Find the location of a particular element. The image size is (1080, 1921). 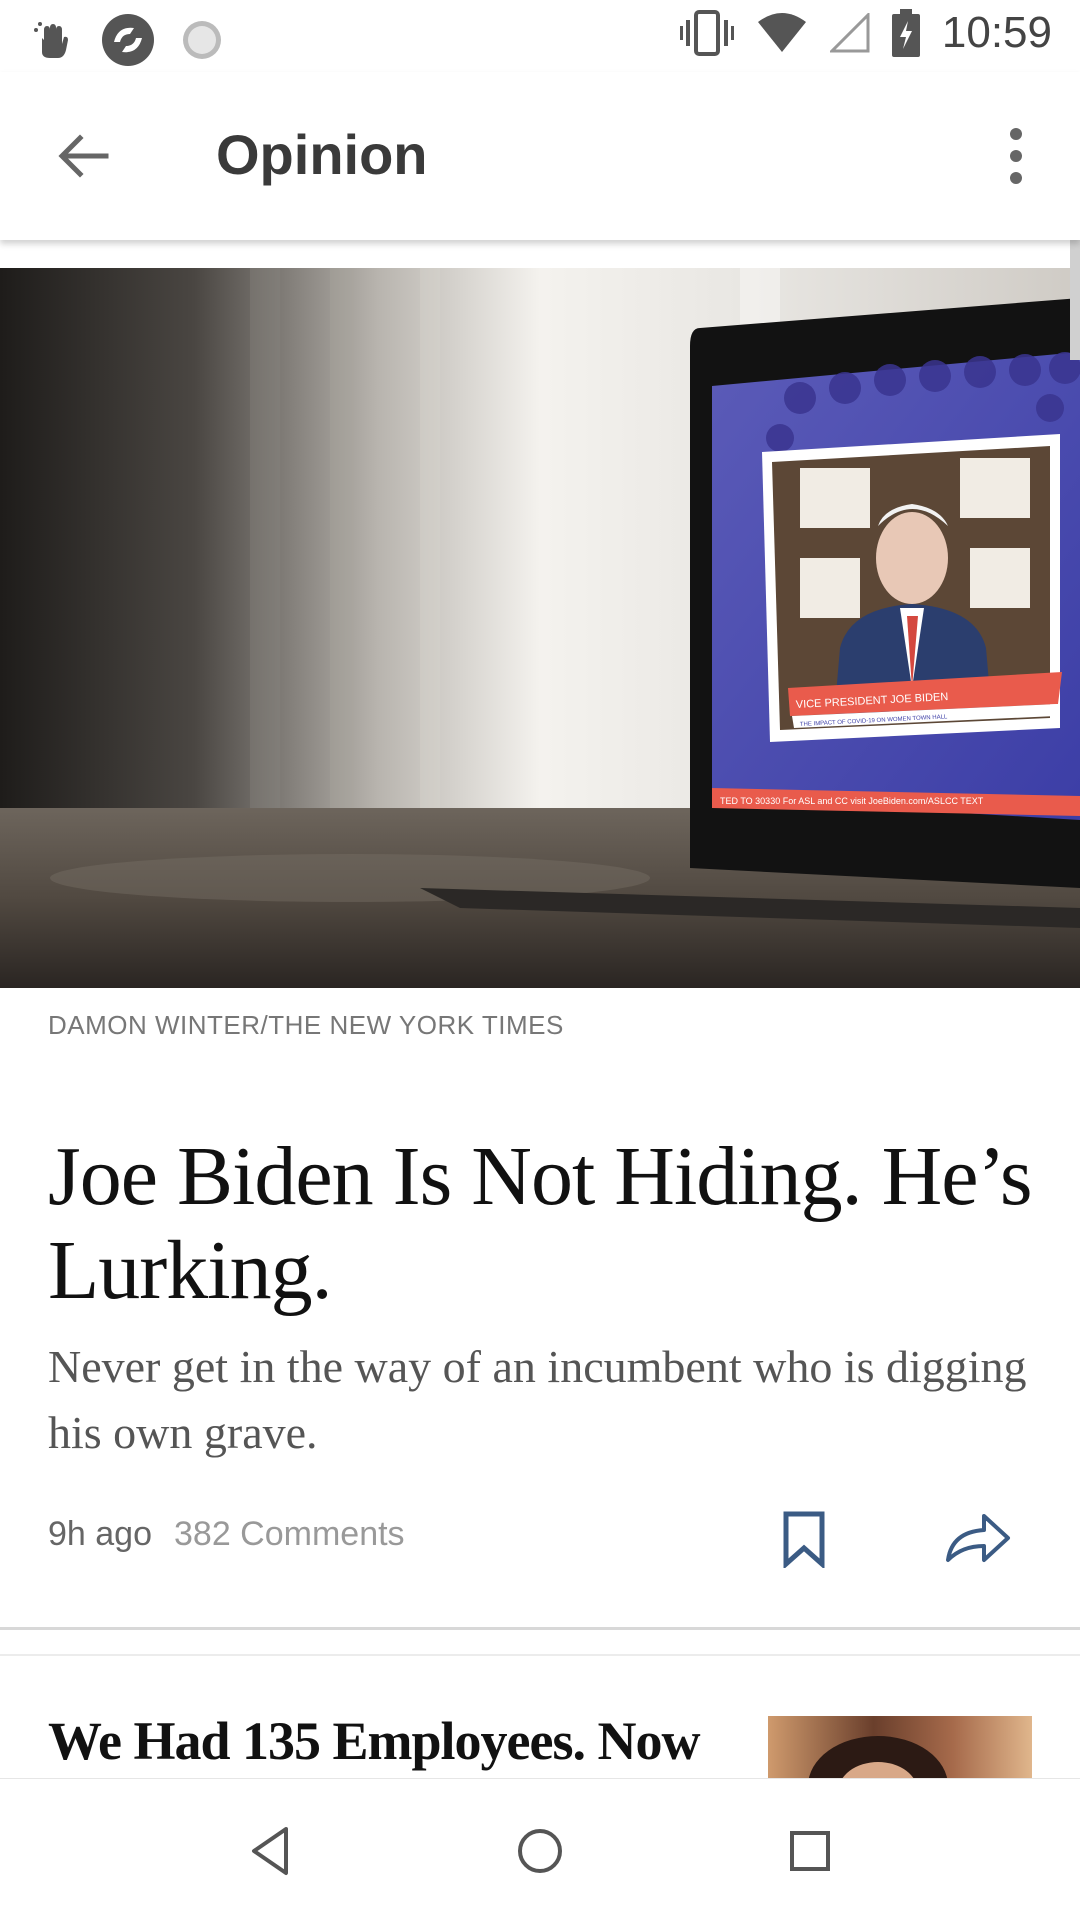

nav-home-button is located at coordinates (540, 1851).